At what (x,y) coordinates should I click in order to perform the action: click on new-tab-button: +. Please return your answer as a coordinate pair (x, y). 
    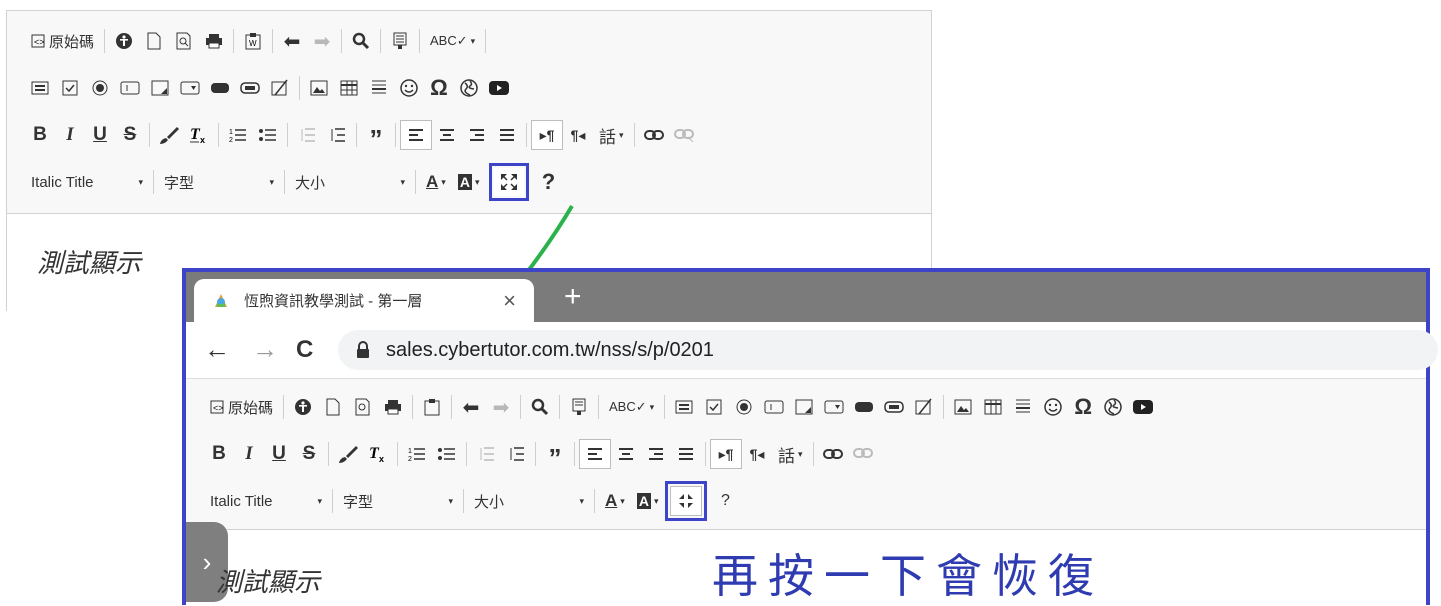
    Looking at the image, I should click on (573, 297).